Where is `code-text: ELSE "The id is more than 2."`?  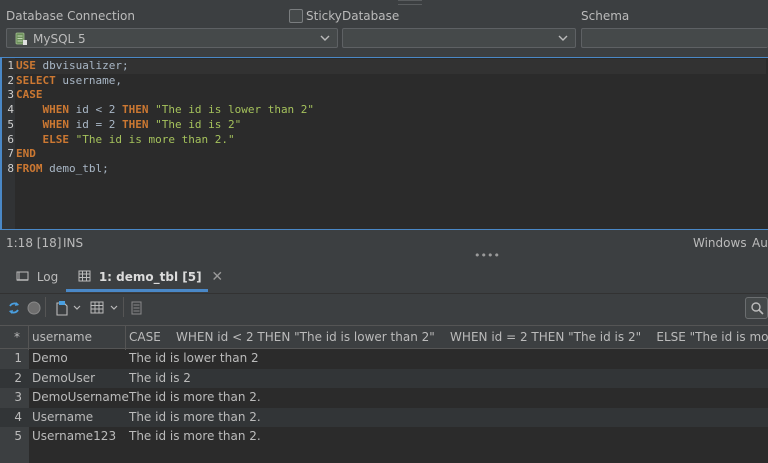 code-text: ELSE "The id is more than 2." is located at coordinates (125, 140).